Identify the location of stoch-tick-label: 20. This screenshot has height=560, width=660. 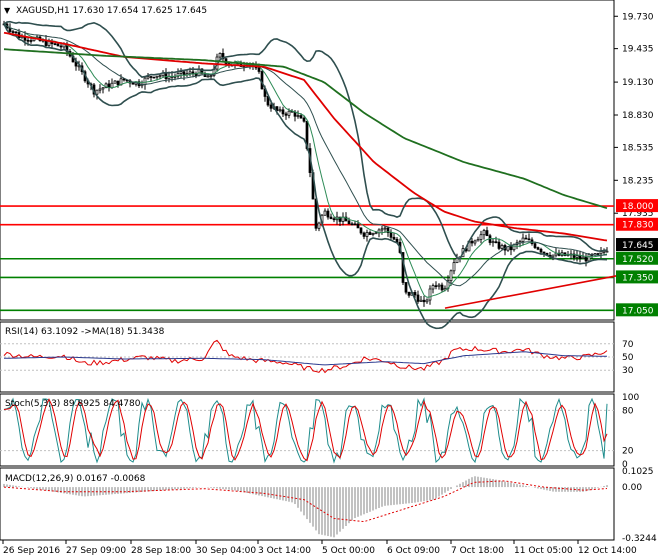
(628, 452).